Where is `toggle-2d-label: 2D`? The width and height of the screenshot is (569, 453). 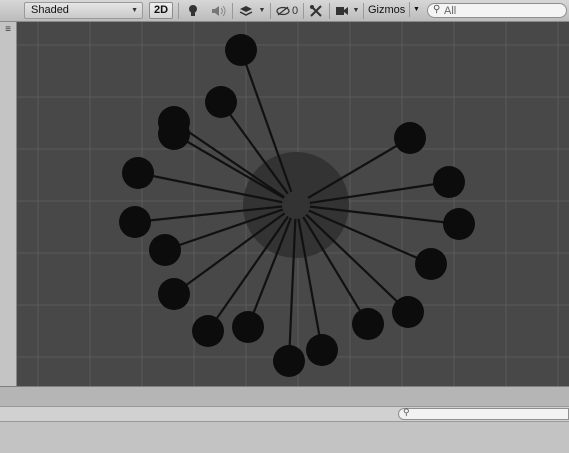
toggle-2d-label: 2D is located at coordinates (161, 10).